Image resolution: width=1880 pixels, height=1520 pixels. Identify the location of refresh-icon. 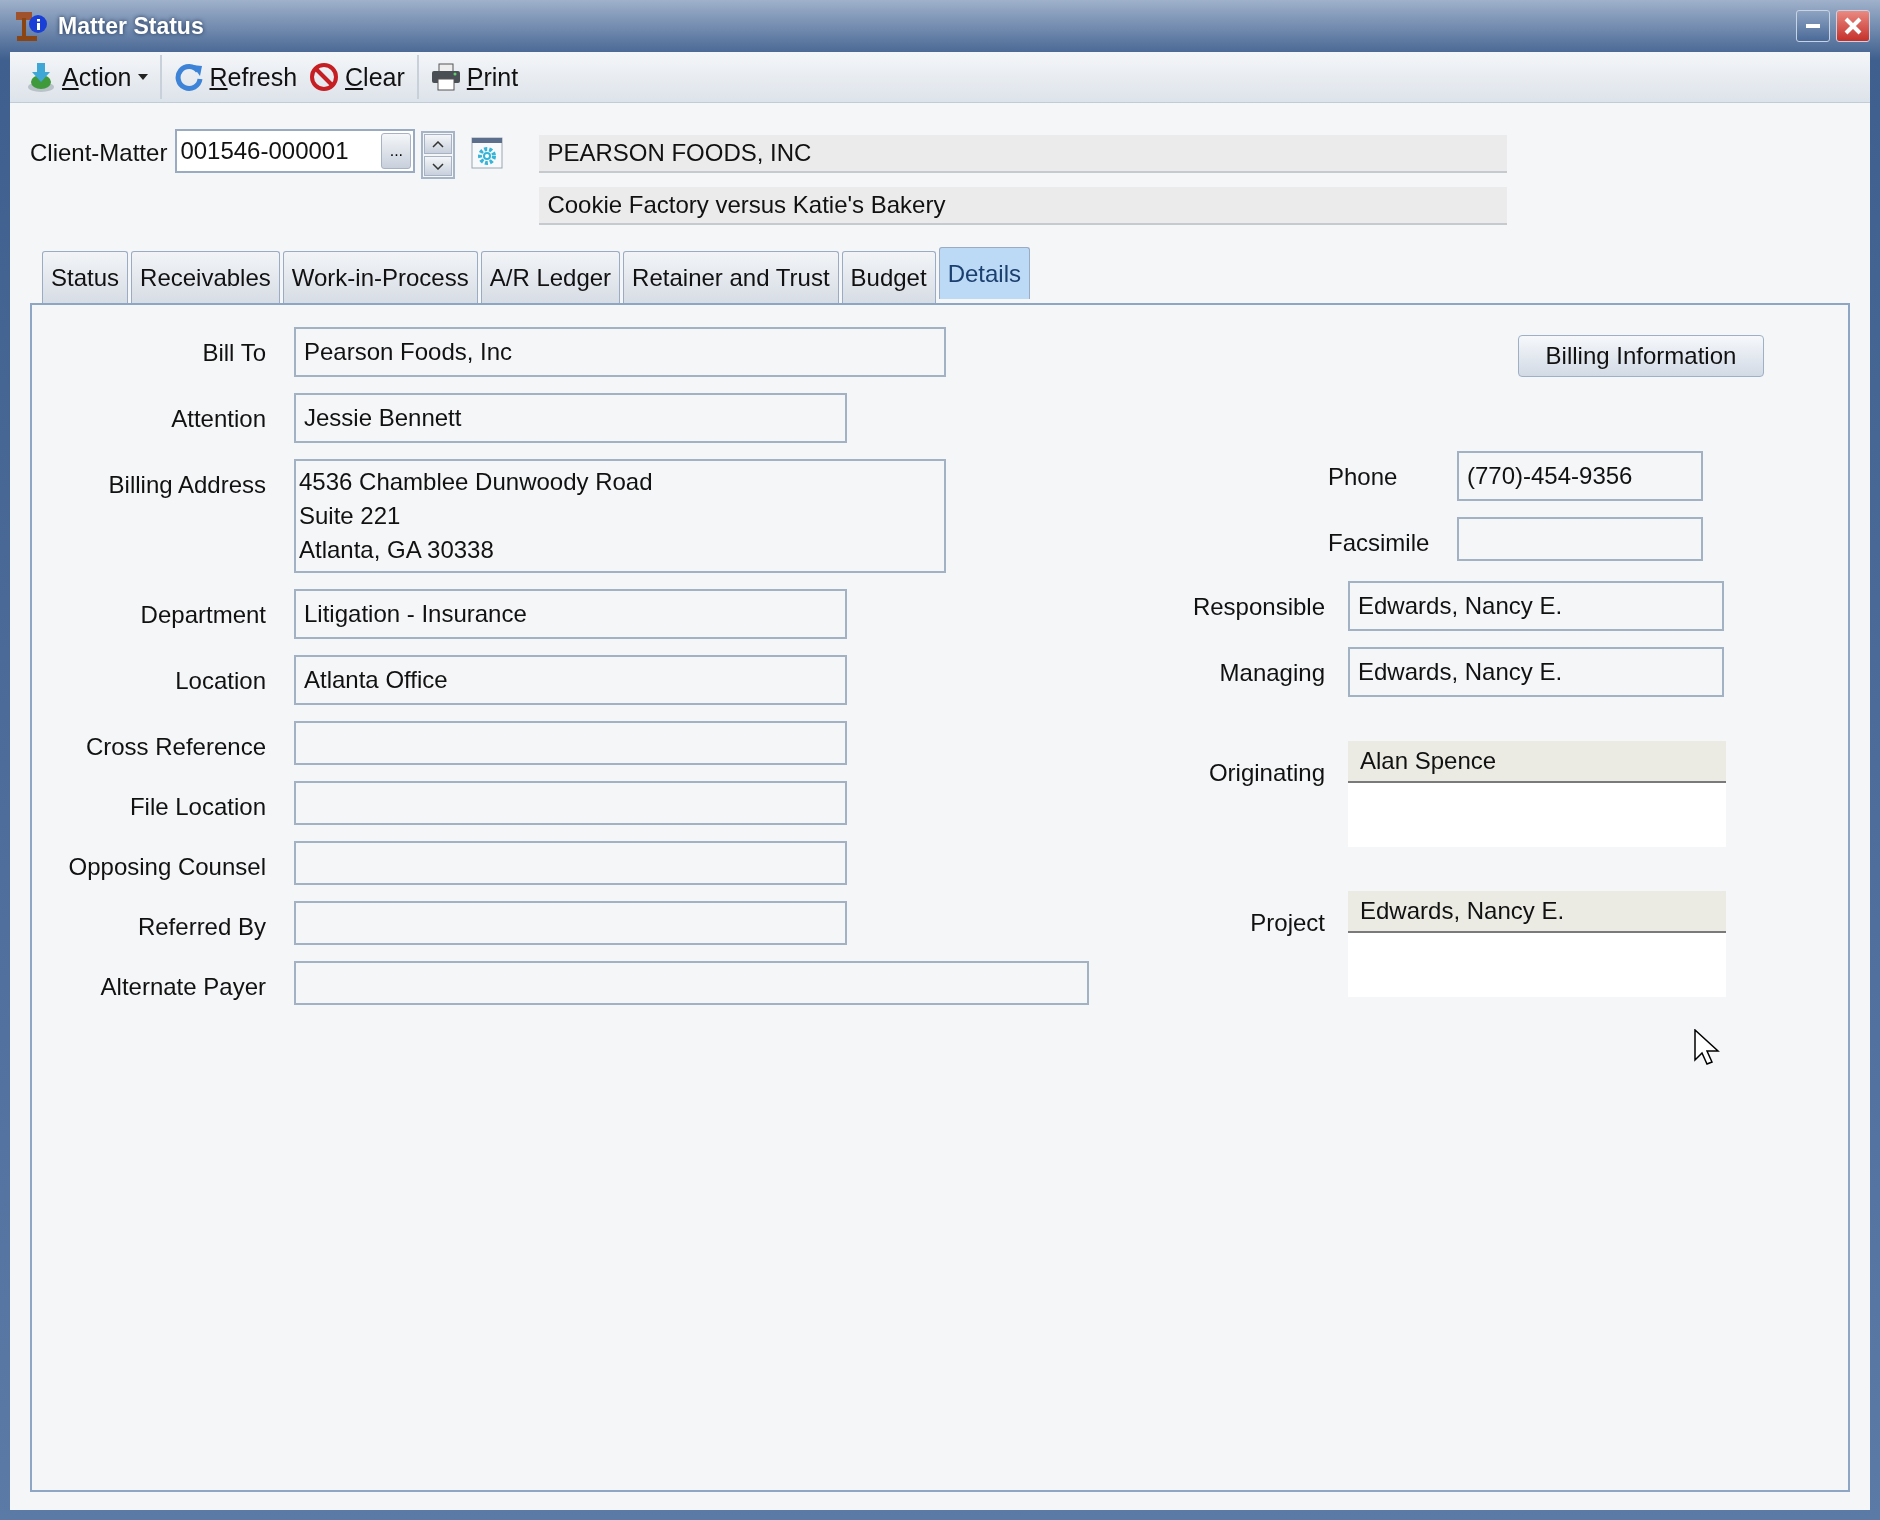
(188, 77).